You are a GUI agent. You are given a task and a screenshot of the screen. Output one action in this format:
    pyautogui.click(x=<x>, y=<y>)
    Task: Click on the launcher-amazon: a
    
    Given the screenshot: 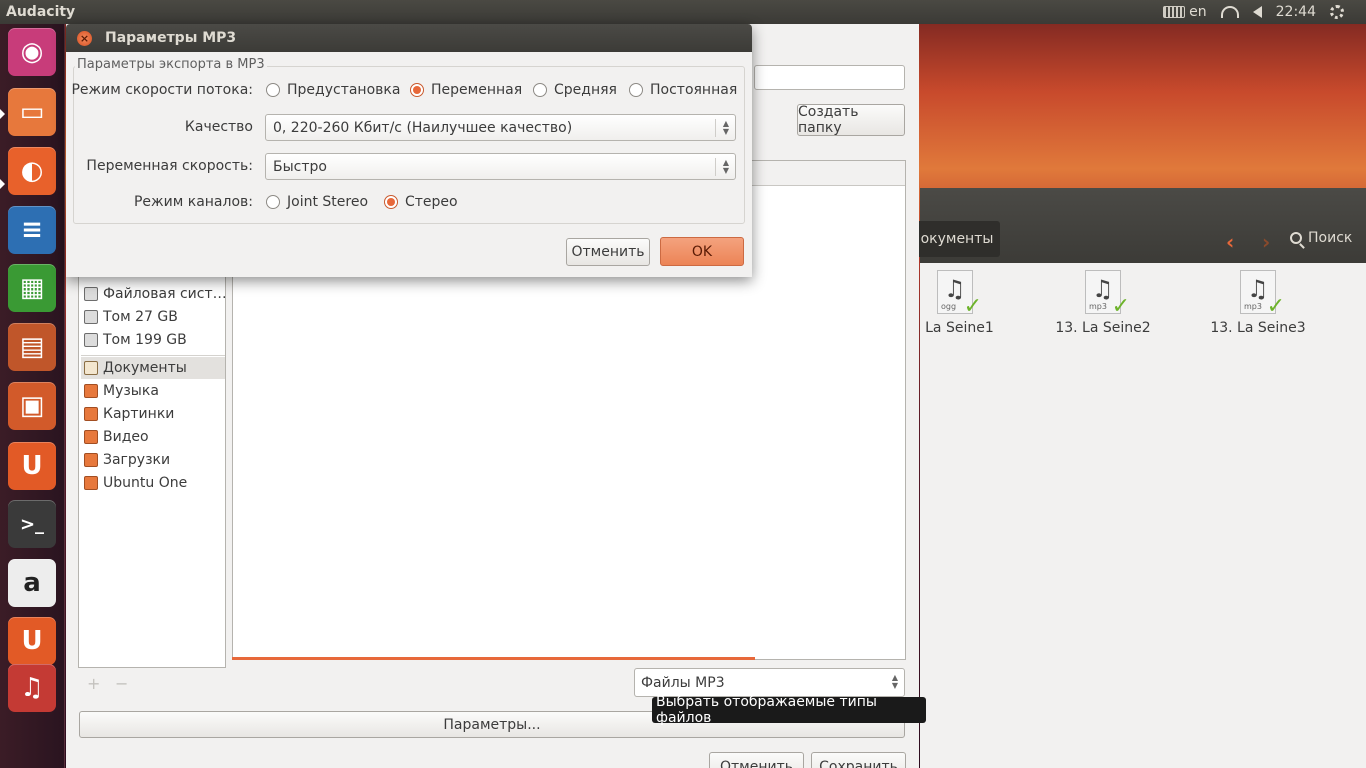 What is the action you would take?
    pyautogui.click(x=32, y=583)
    